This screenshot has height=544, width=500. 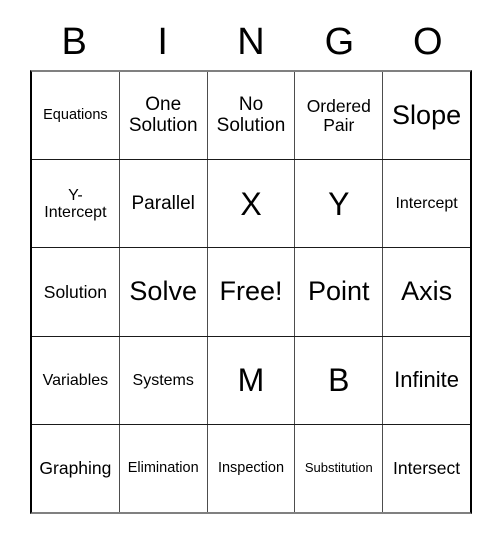 I want to click on bingo-cell: Variables, so click(x=76, y=380).